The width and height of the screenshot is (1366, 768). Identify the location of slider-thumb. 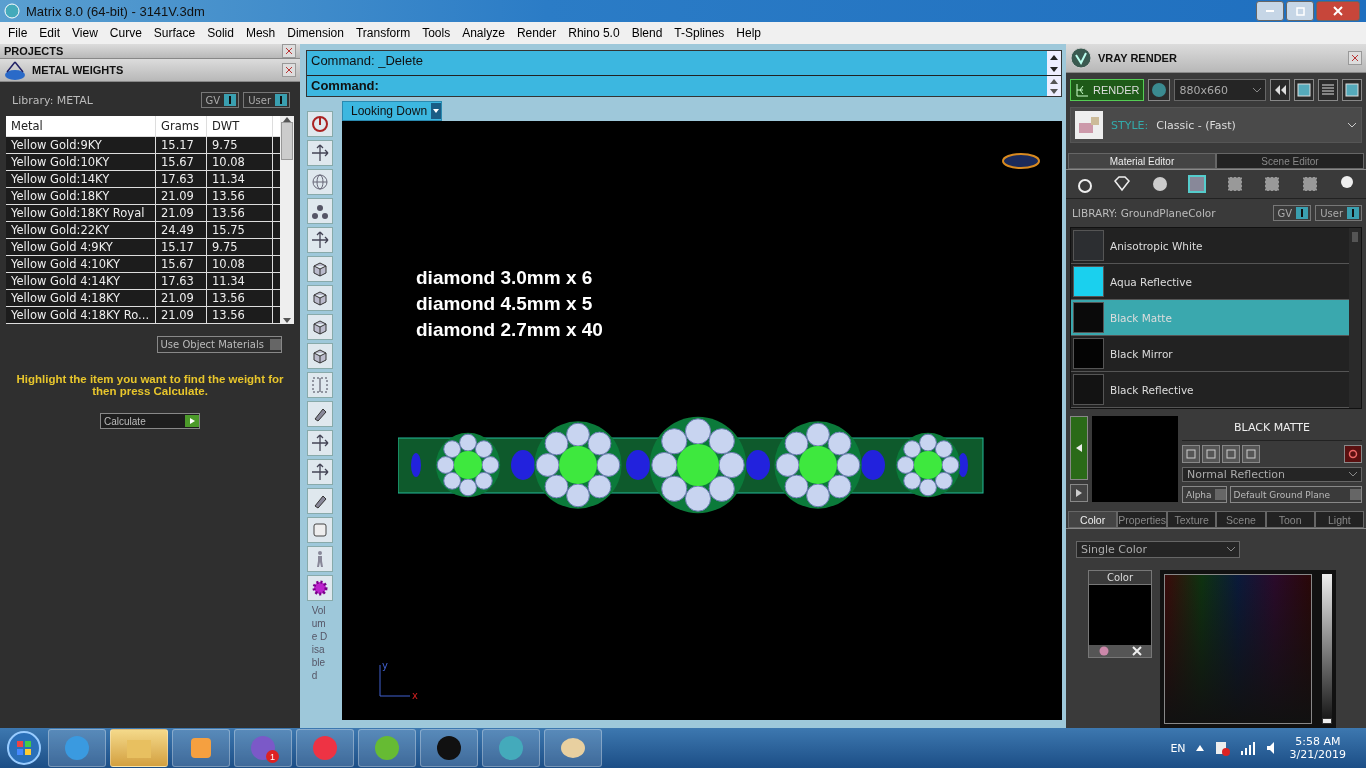
(1327, 721).